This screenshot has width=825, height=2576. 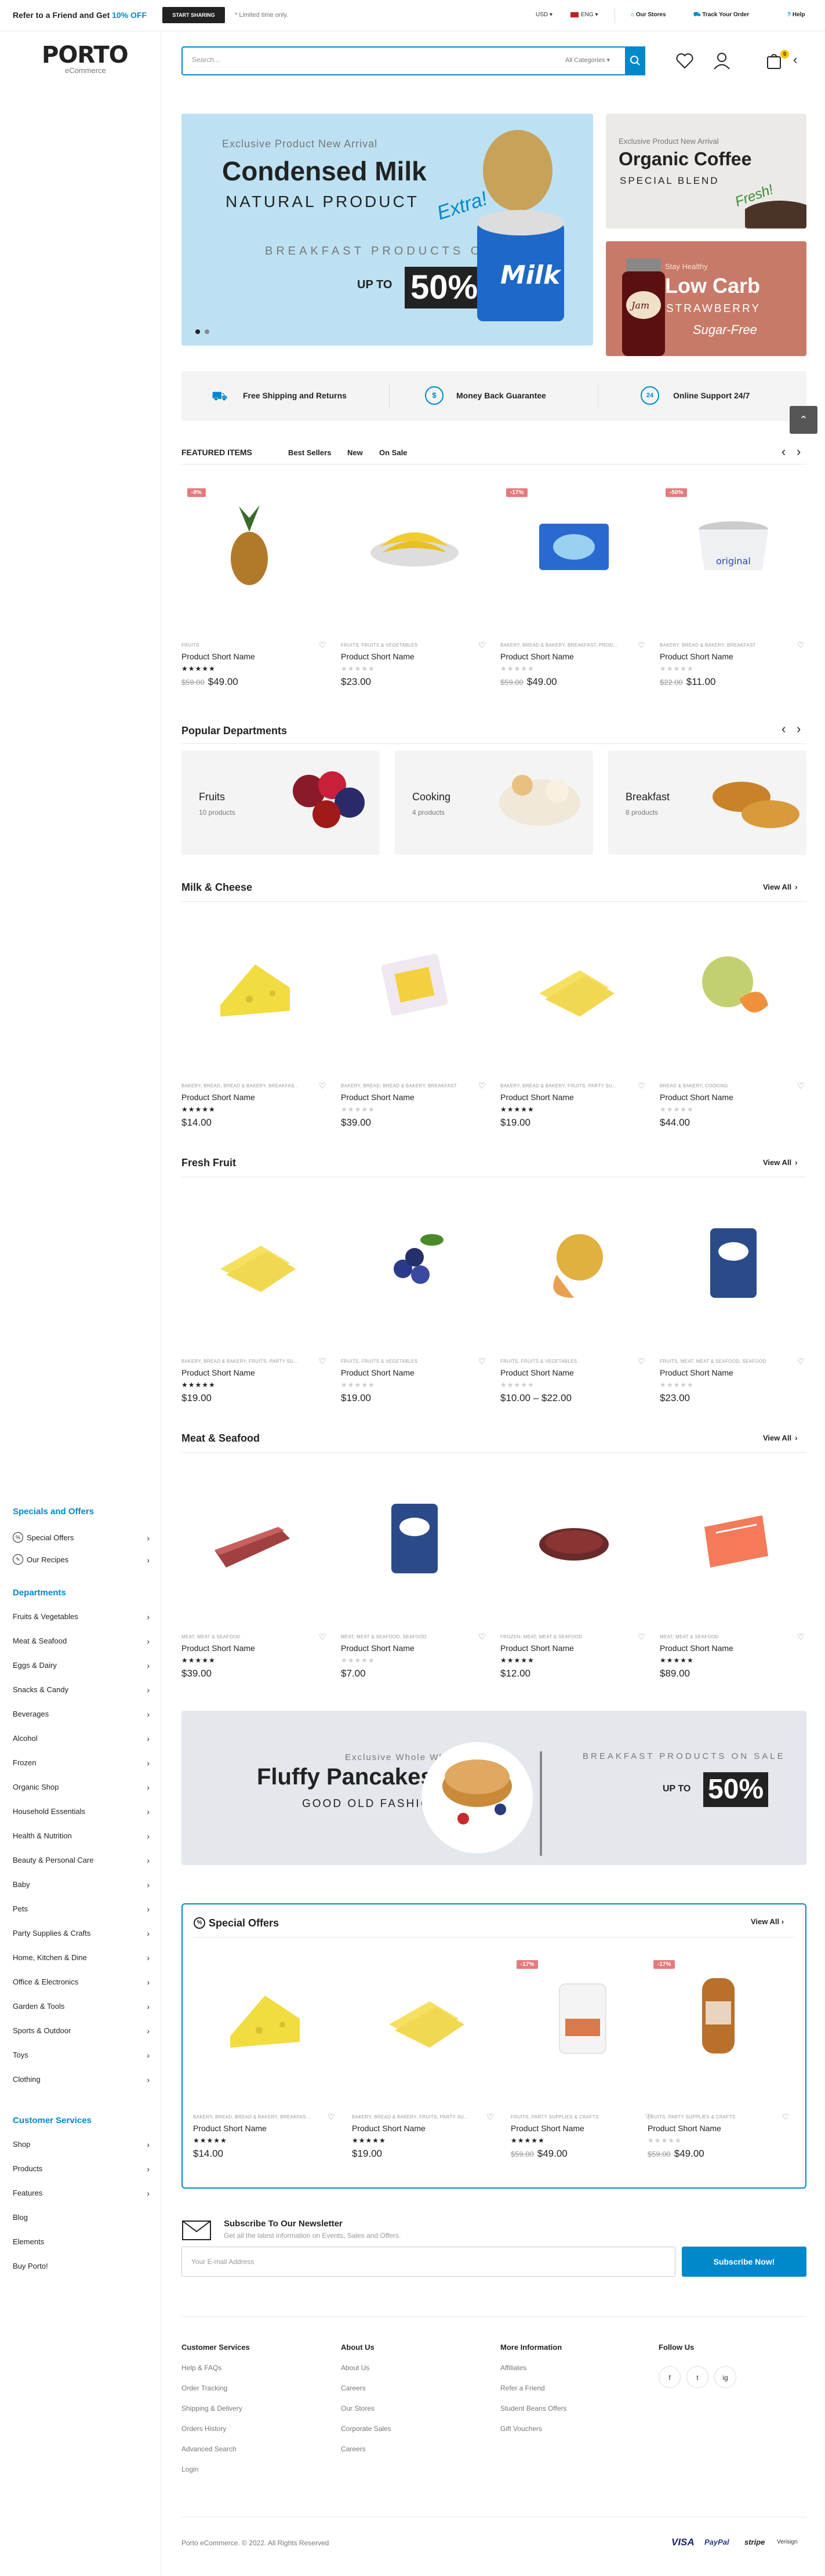 What do you see at coordinates (725, 1086) in the screenshot?
I see `product-category: BREAD & BAKERY, COOKING` at bounding box center [725, 1086].